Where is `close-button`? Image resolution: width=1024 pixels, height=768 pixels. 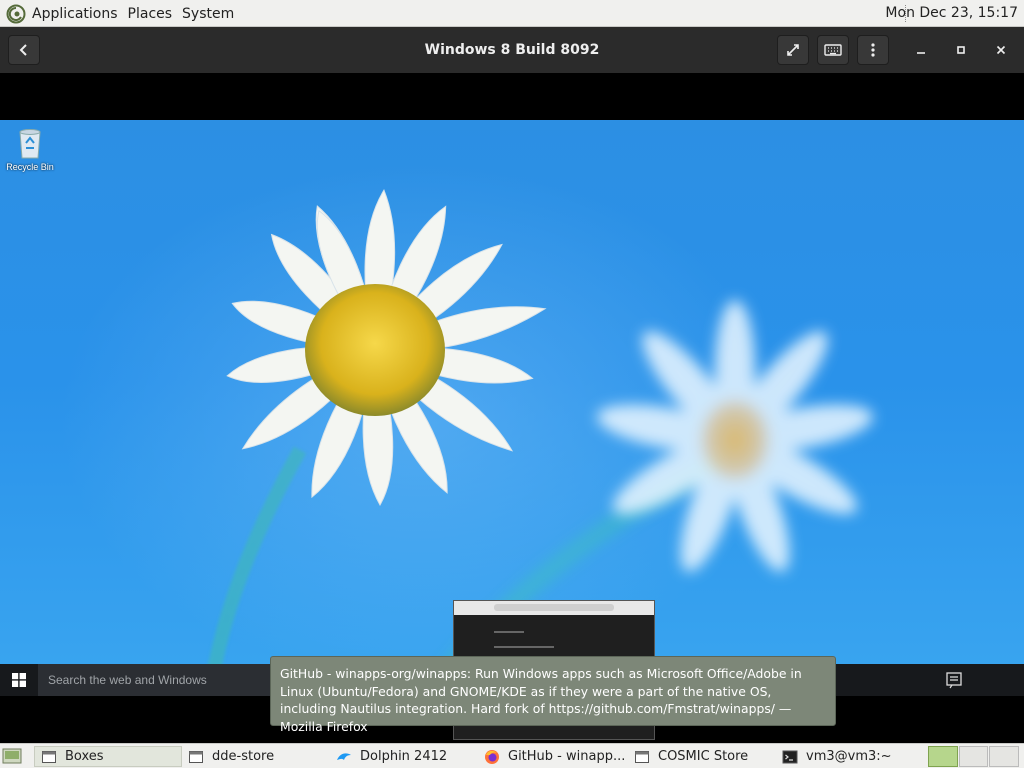 close-button is located at coordinates (1001, 50).